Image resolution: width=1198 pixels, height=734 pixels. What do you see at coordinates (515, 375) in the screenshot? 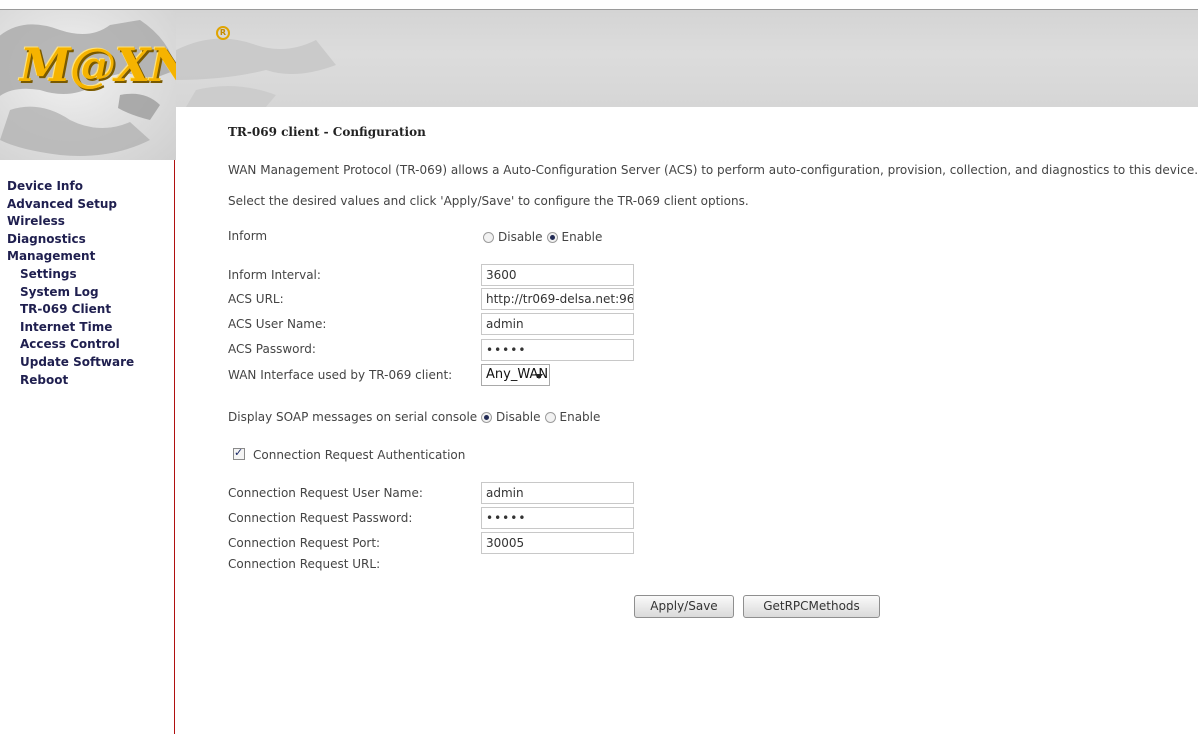
I see `wan-interface-select: Any_WAN` at bounding box center [515, 375].